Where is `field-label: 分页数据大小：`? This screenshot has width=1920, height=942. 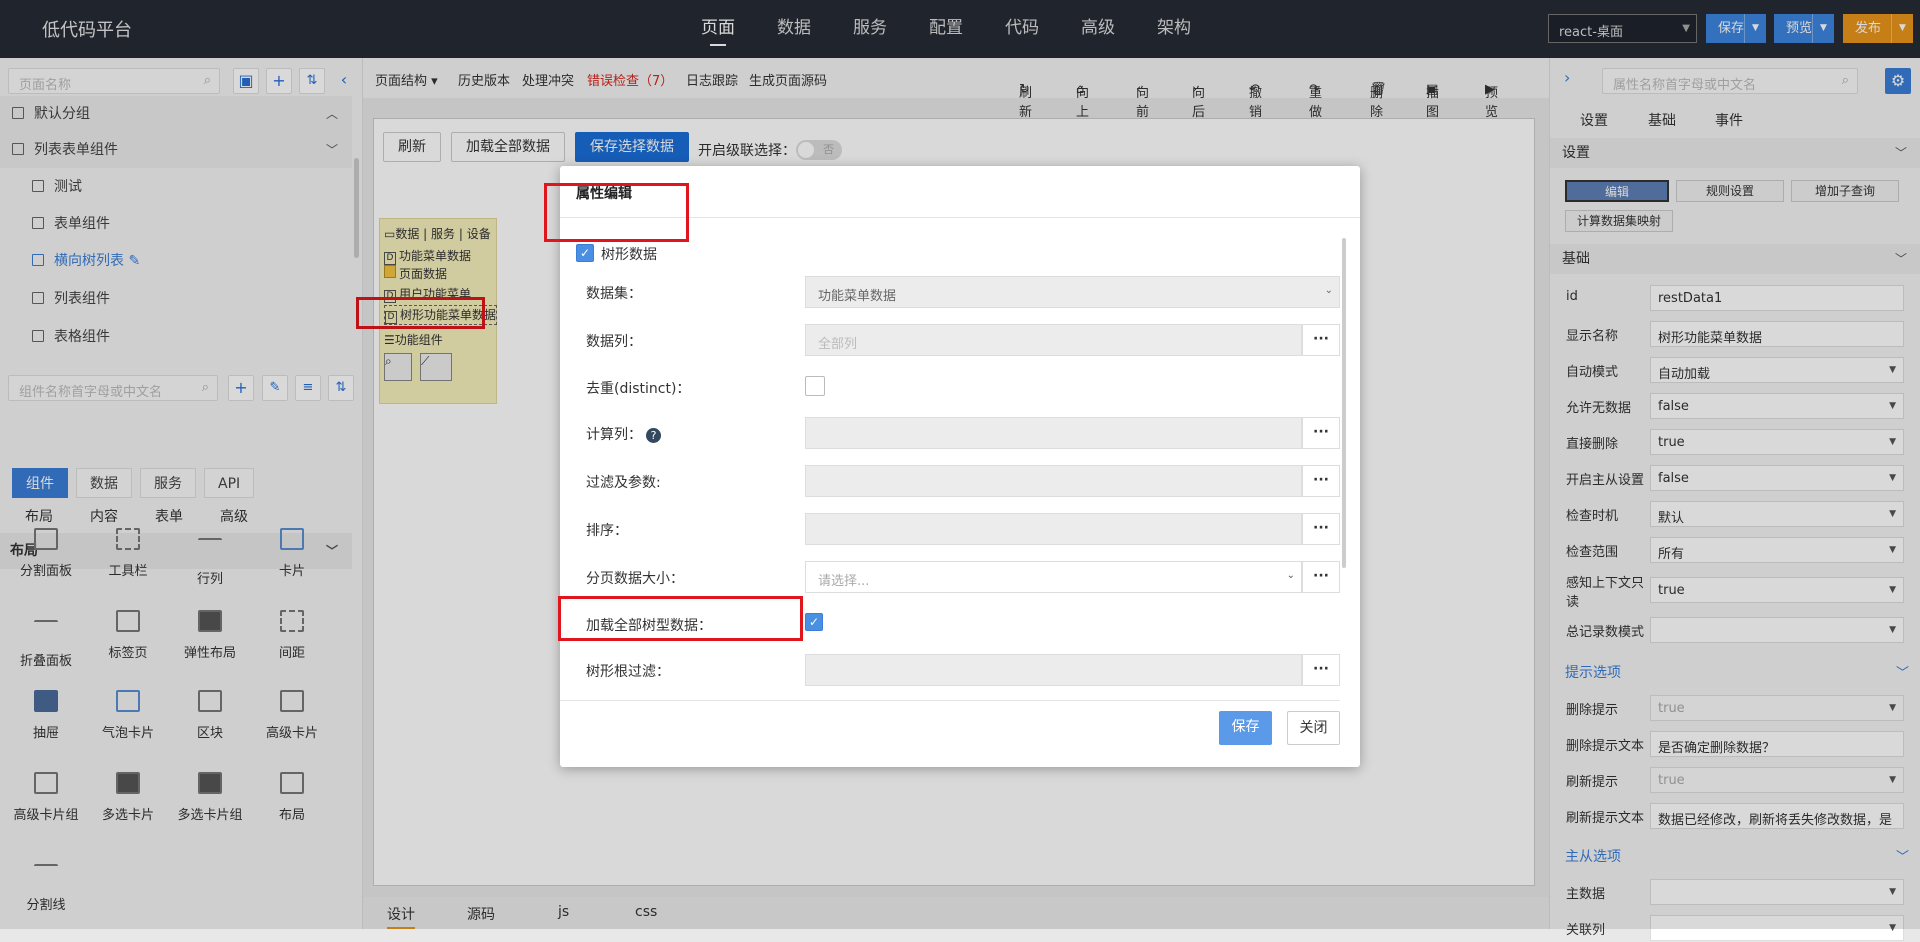
field-label: 分页数据大小： is located at coordinates (635, 579).